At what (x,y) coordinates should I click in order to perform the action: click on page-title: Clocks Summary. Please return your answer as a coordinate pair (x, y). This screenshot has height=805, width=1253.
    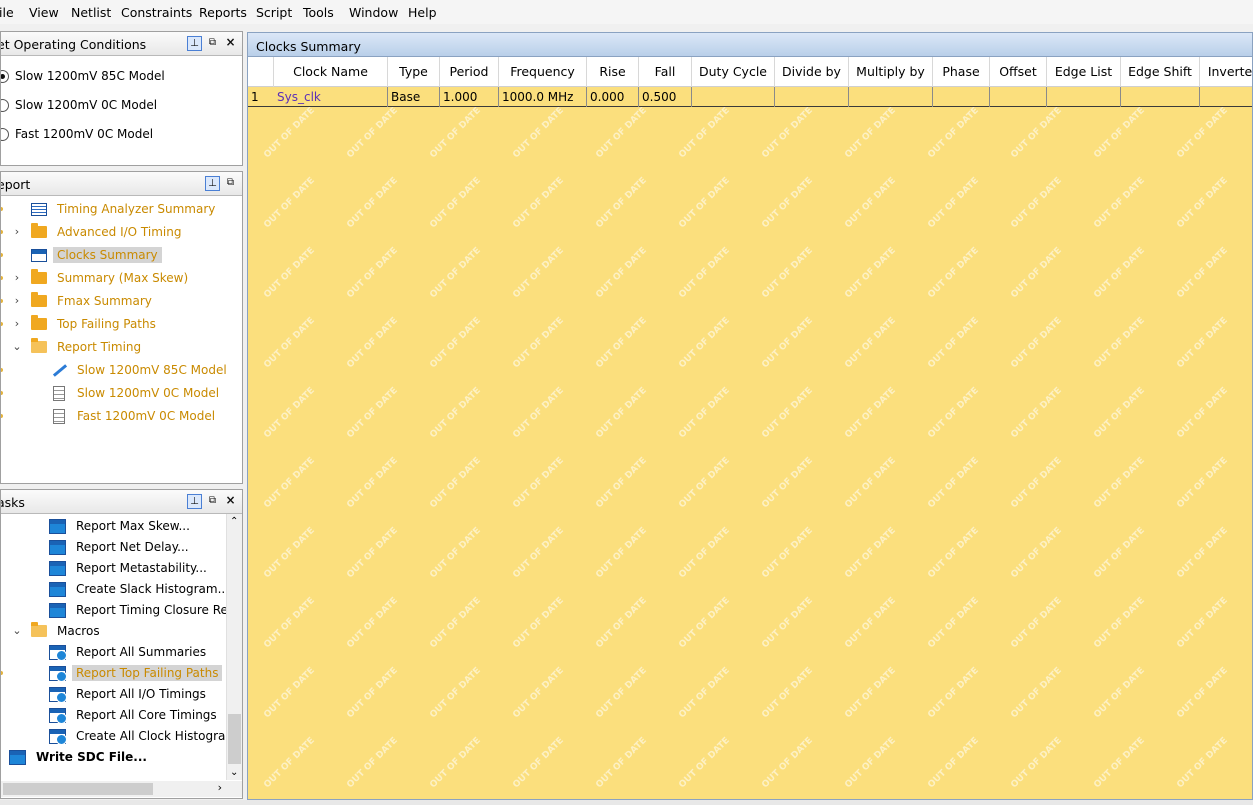
    Looking at the image, I should click on (308, 46).